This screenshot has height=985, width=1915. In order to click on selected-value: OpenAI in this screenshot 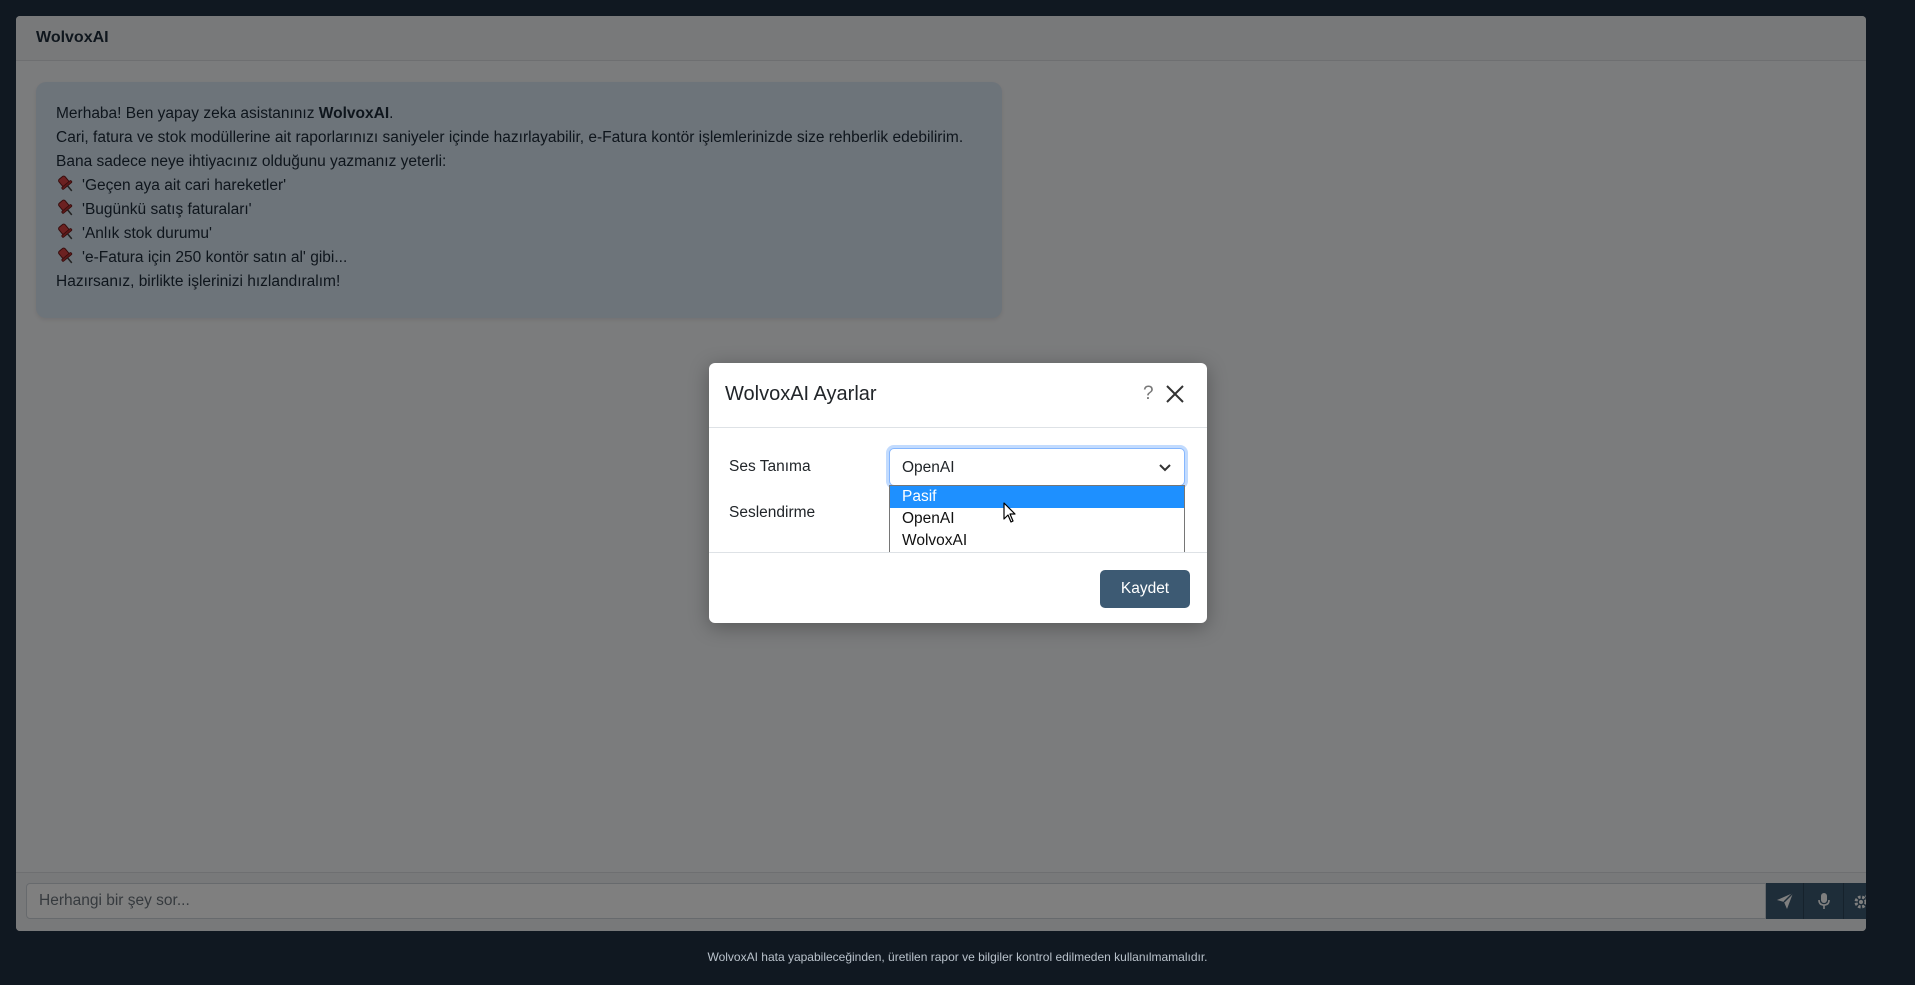, I will do `click(928, 467)`.